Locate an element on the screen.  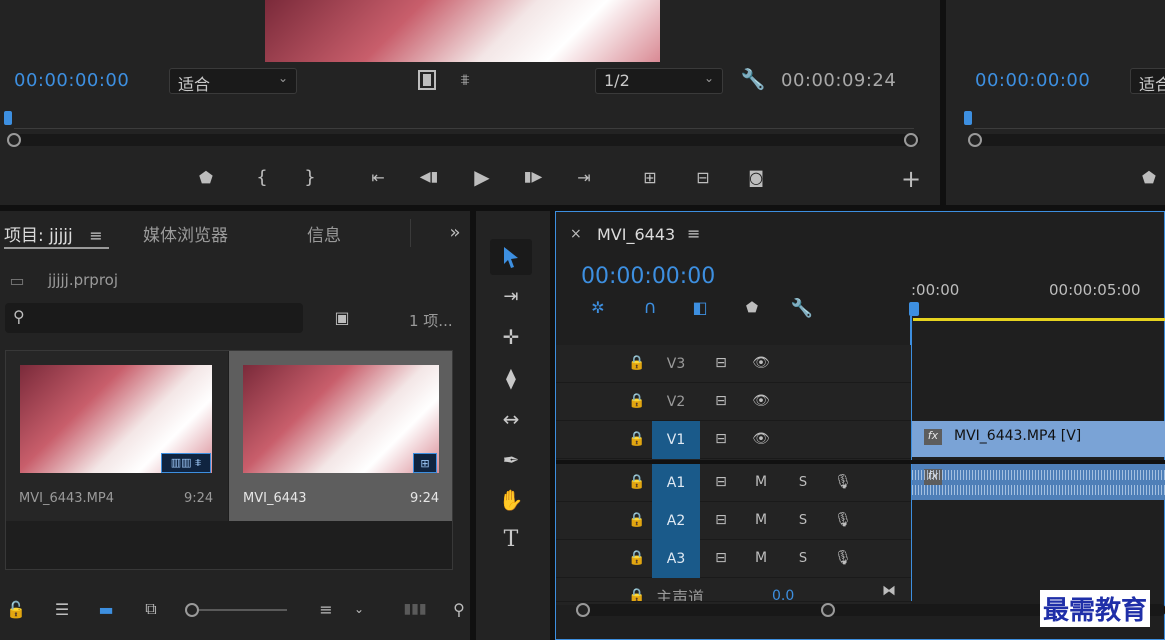
insert-icon: ⊞ is located at coordinates (650, 177).